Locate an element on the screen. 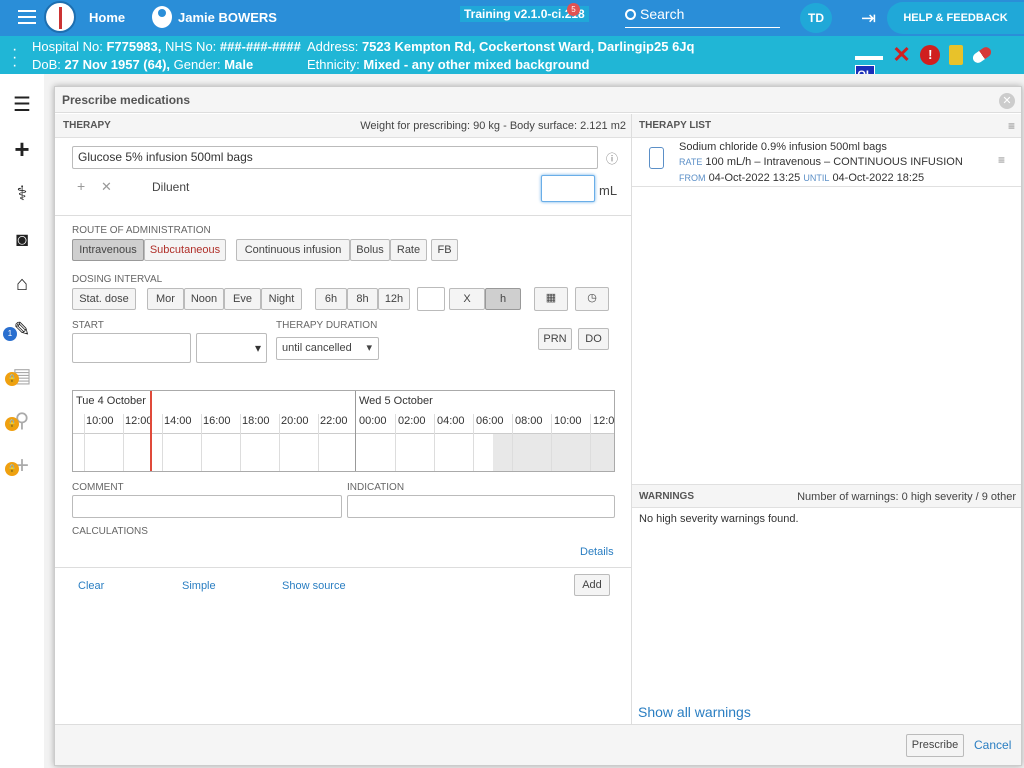  home-link: Home is located at coordinates (107, 17).